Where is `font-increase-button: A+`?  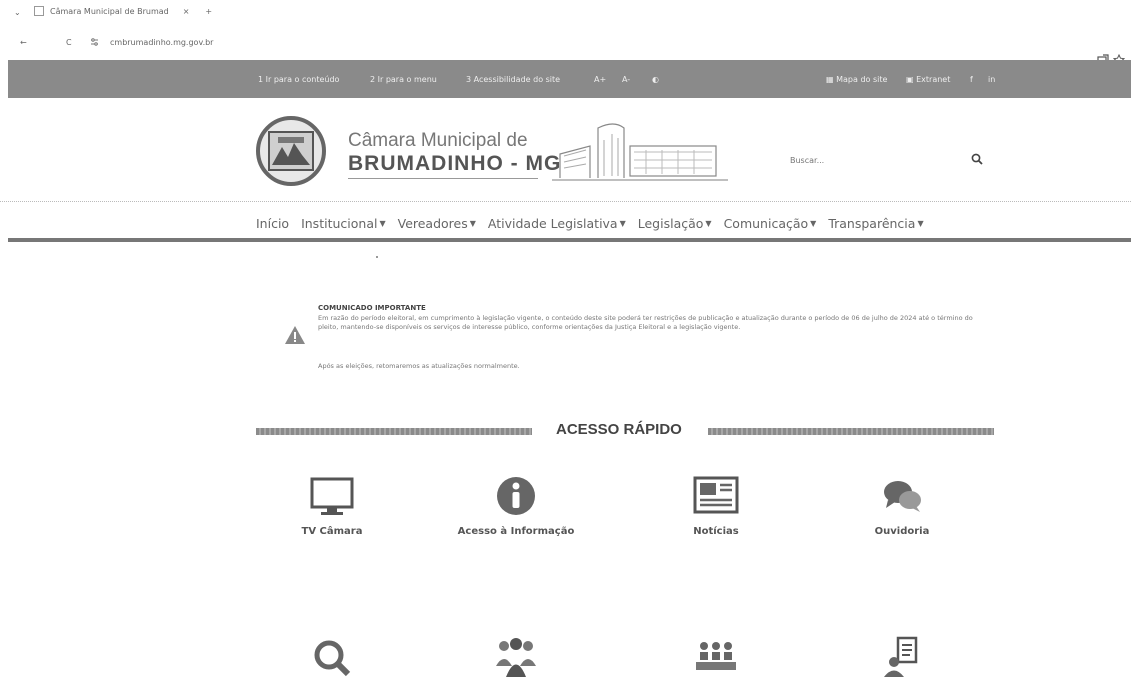
font-increase-button: A+ is located at coordinates (600, 79).